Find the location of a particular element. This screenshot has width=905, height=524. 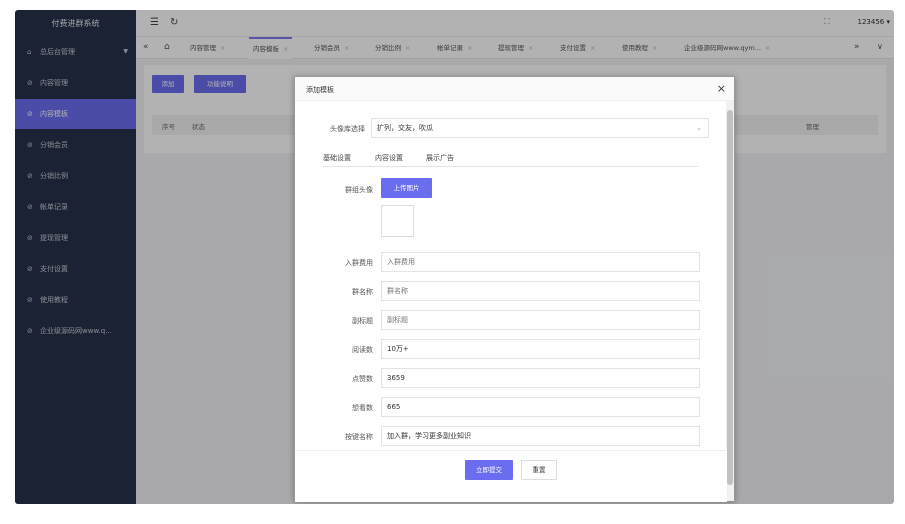

field-label: 入群费用 is located at coordinates (359, 263).